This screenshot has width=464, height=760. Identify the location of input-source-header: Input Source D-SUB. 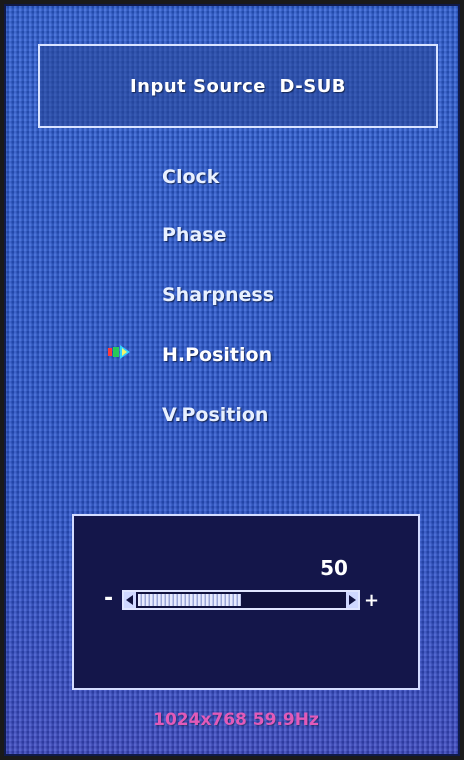
(238, 86).